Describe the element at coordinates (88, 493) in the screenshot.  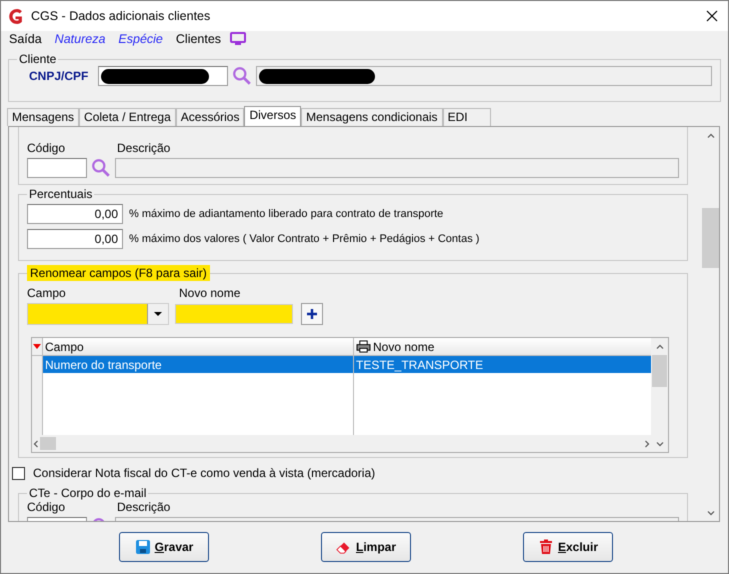
I see `group-title: CTe - Corpo do e-mail` at that location.